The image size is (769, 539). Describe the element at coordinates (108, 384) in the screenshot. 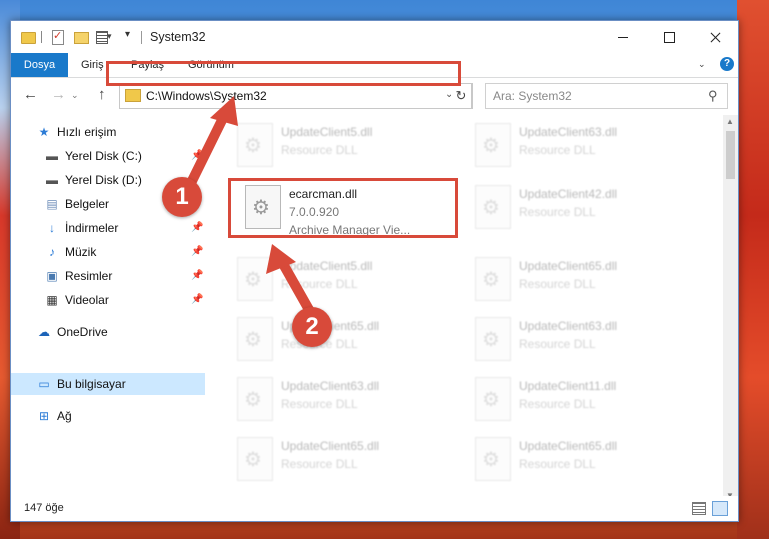

I see `sidebar-item-this-pc: ▭ Bu bilgisayar` at that location.